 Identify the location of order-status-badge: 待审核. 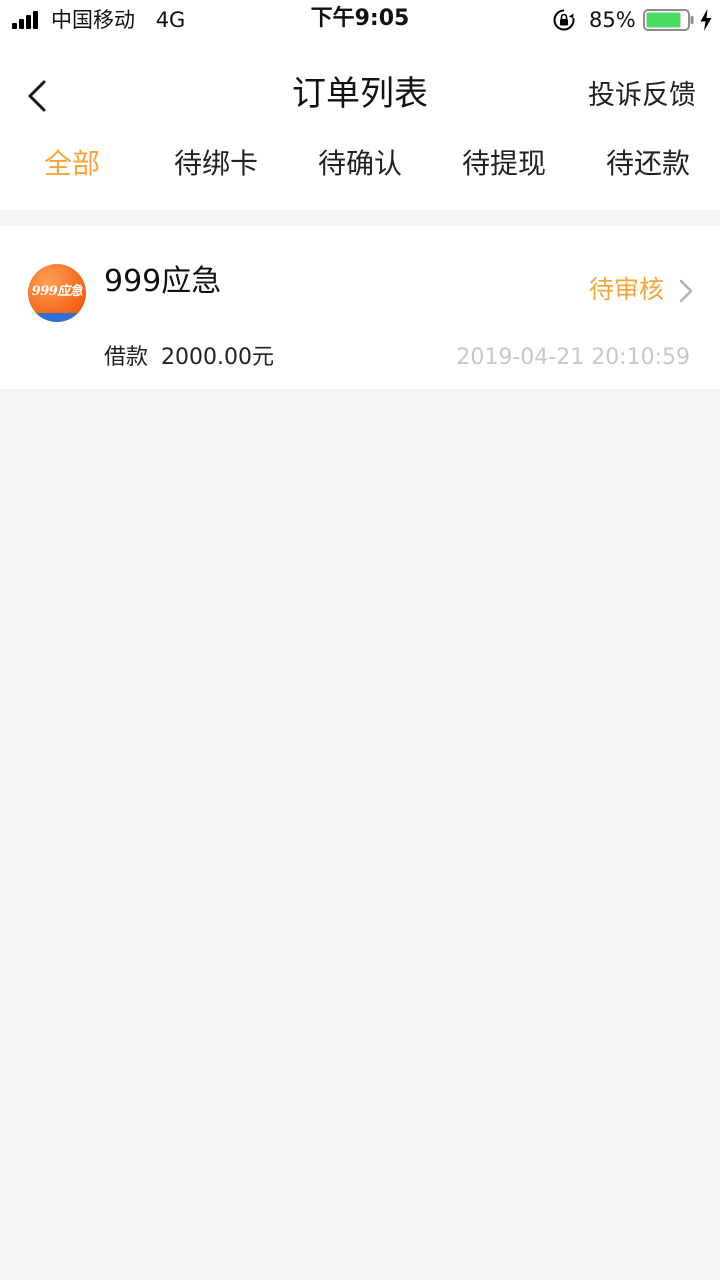
(626, 289).